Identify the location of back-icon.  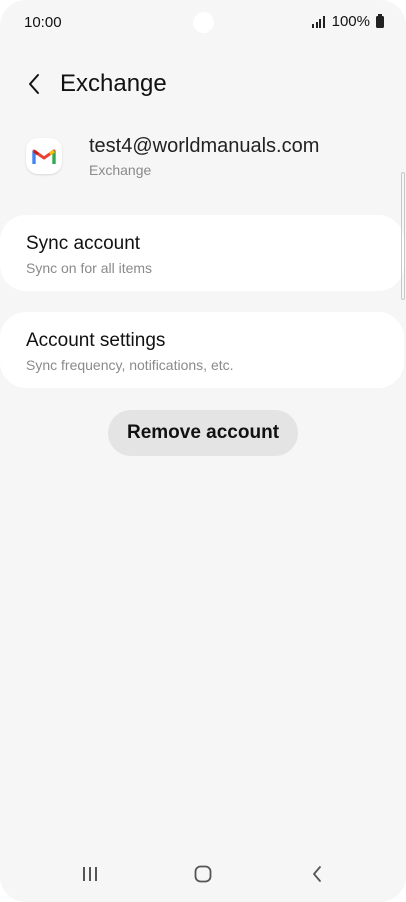
(317, 874).